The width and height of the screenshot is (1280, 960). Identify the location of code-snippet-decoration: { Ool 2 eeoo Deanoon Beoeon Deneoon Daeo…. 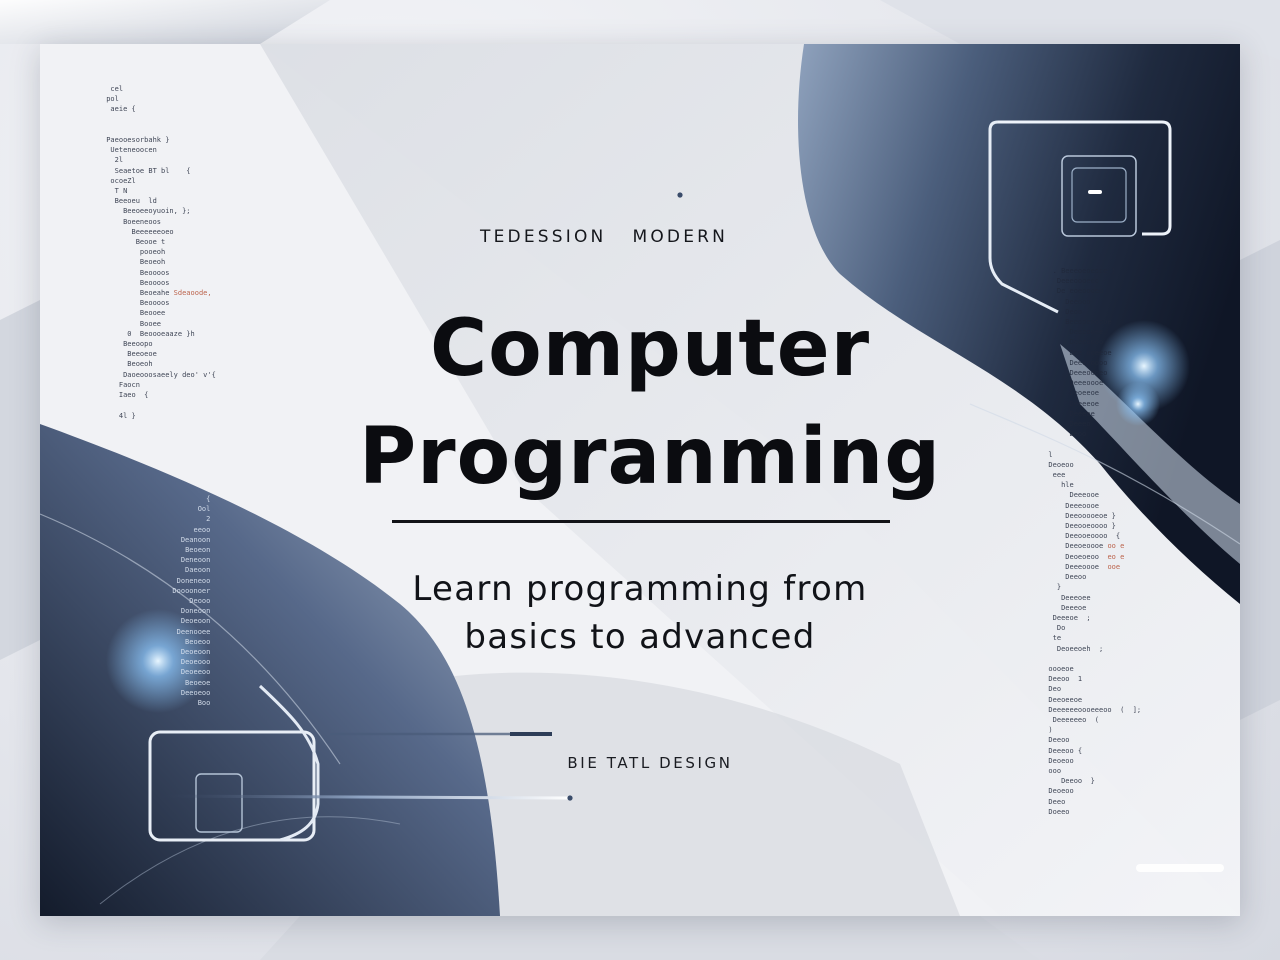
(191, 601).